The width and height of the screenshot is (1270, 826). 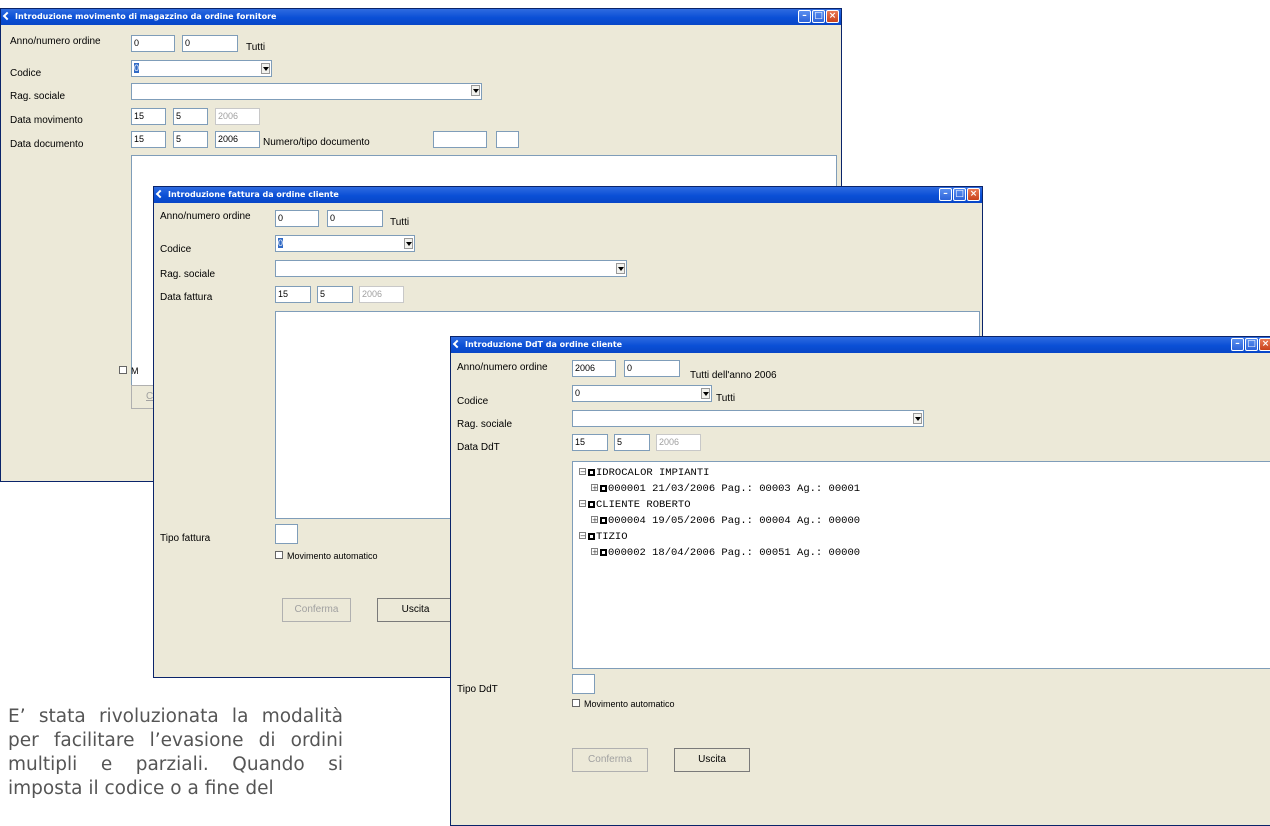 I want to click on order-line: 000001 21/03/2006 Pag.: 00003 Ag.: 00001, so click(x=734, y=489).